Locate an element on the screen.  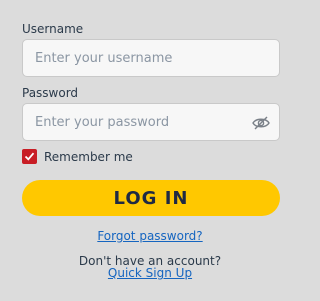
username-input is located at coordinates (151, 58).